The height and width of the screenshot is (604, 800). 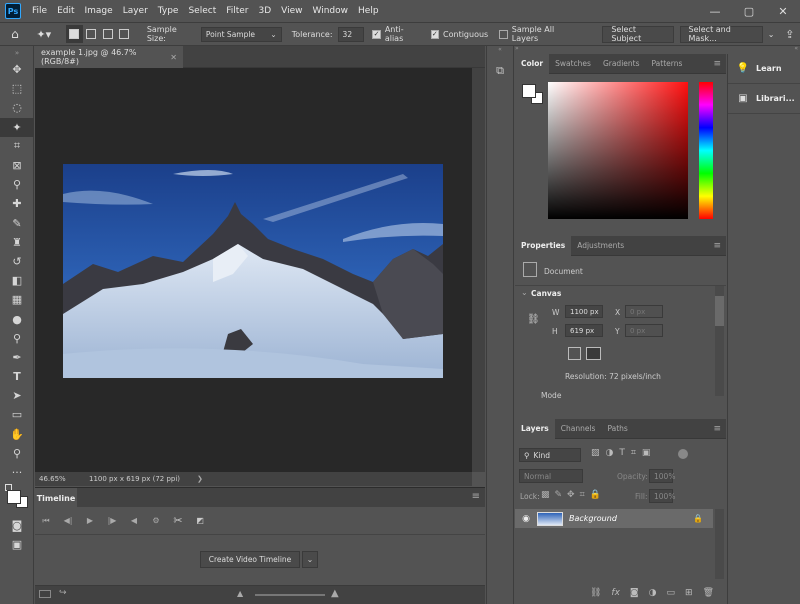 I want to click on hand-tool-icon: ✋, so click(x=17, y=434).